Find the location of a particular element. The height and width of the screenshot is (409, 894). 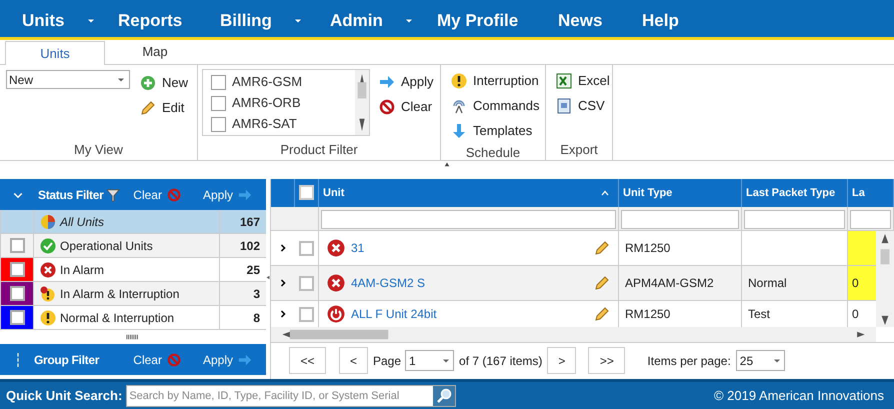

sort-ascending-icon is located at coordinates (605, 192).